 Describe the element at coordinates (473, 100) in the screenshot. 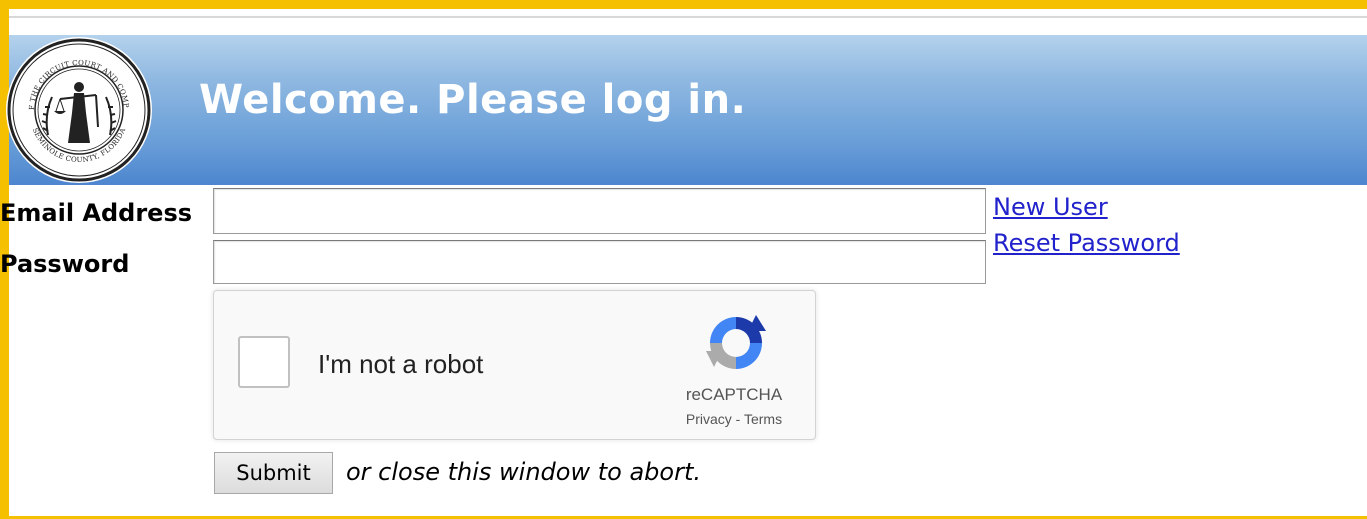

I see `page-title: Welcome. Please log in.` at that location.